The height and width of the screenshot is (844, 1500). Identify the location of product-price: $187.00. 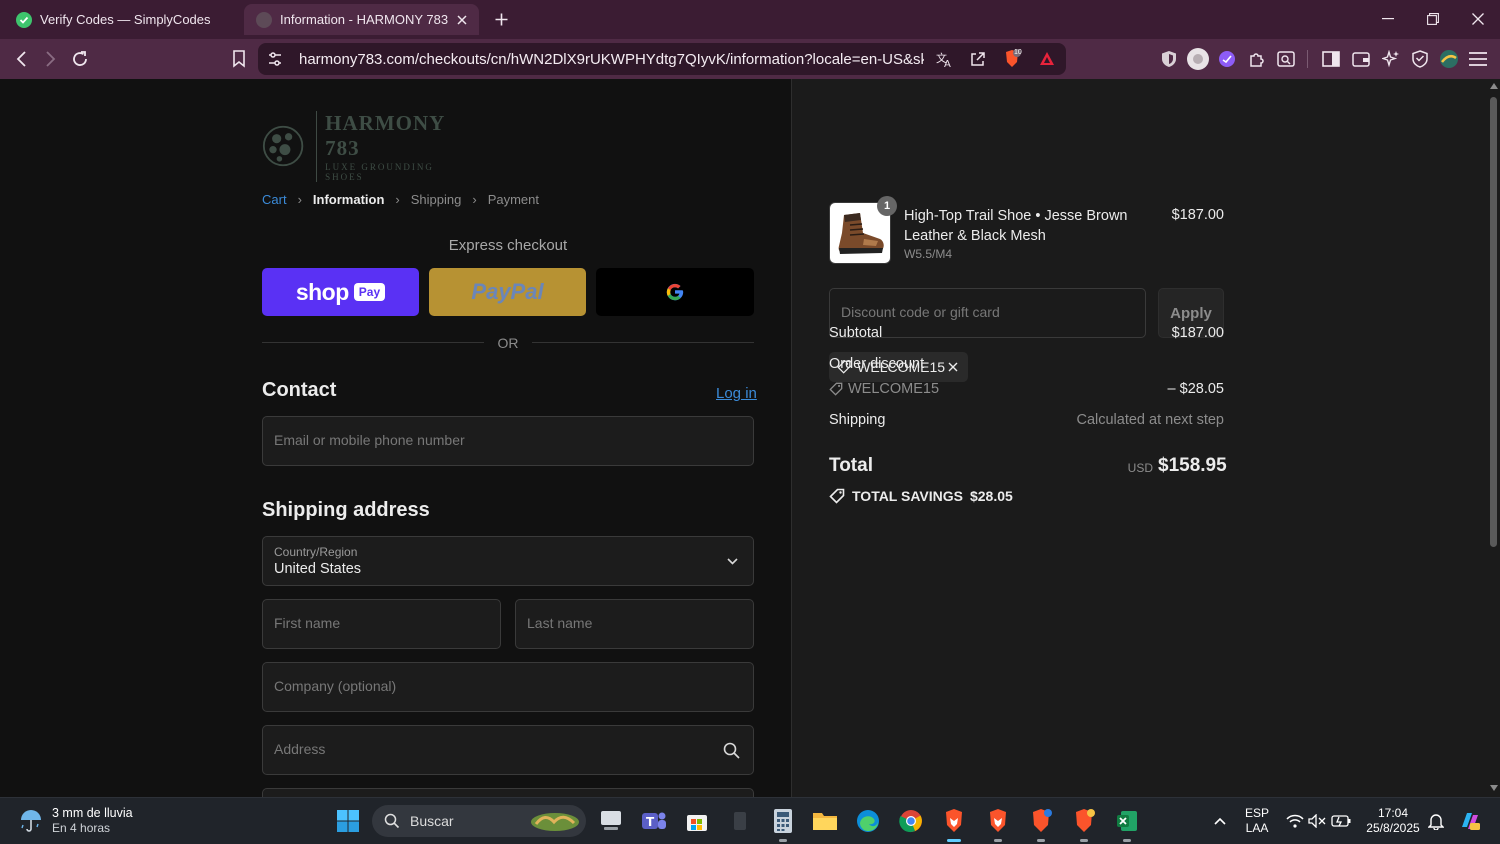
(1197, 215).